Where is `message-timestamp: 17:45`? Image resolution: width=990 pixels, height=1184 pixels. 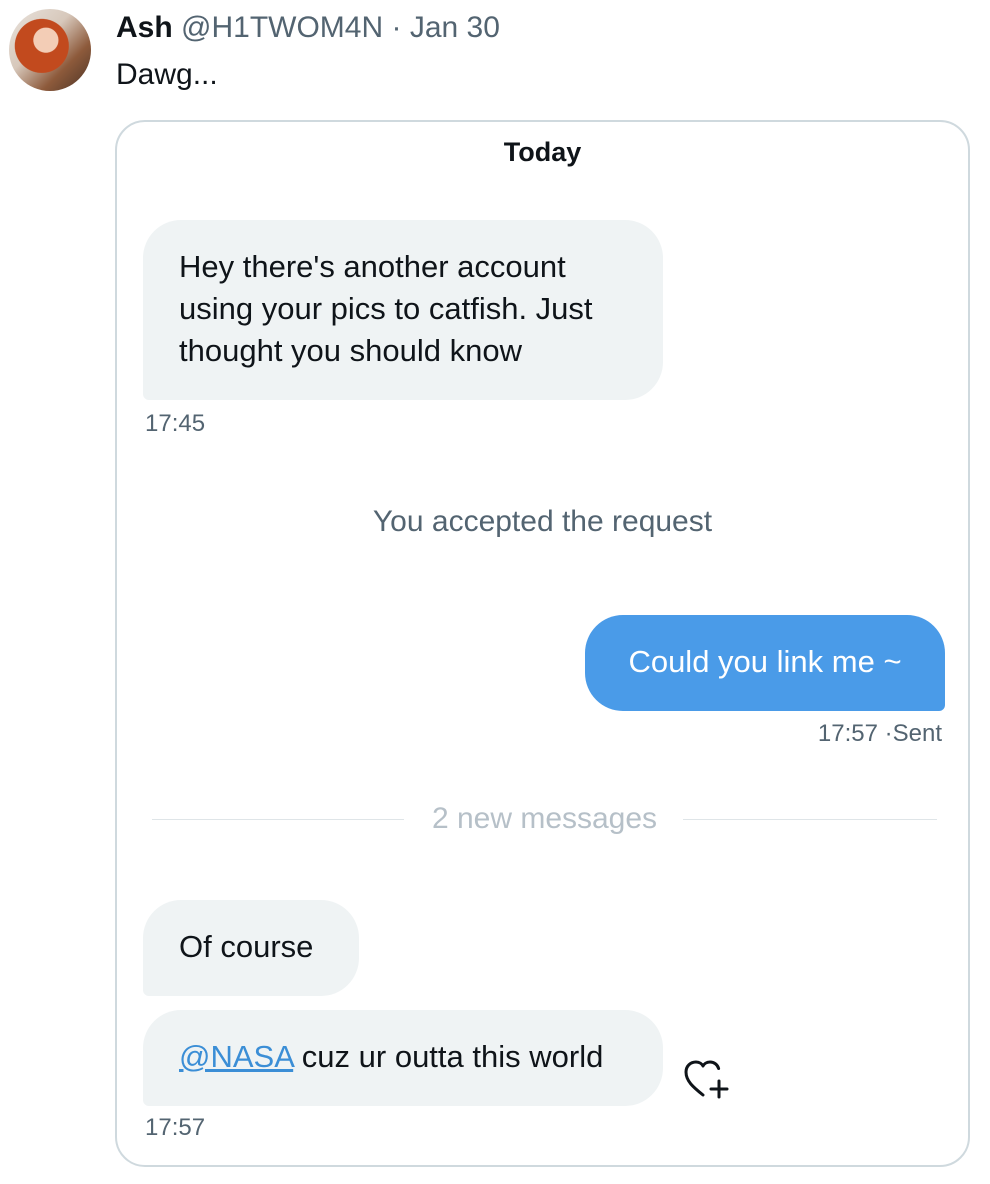
message-timestamp: 17:45 is located at coordinates (175, 423).